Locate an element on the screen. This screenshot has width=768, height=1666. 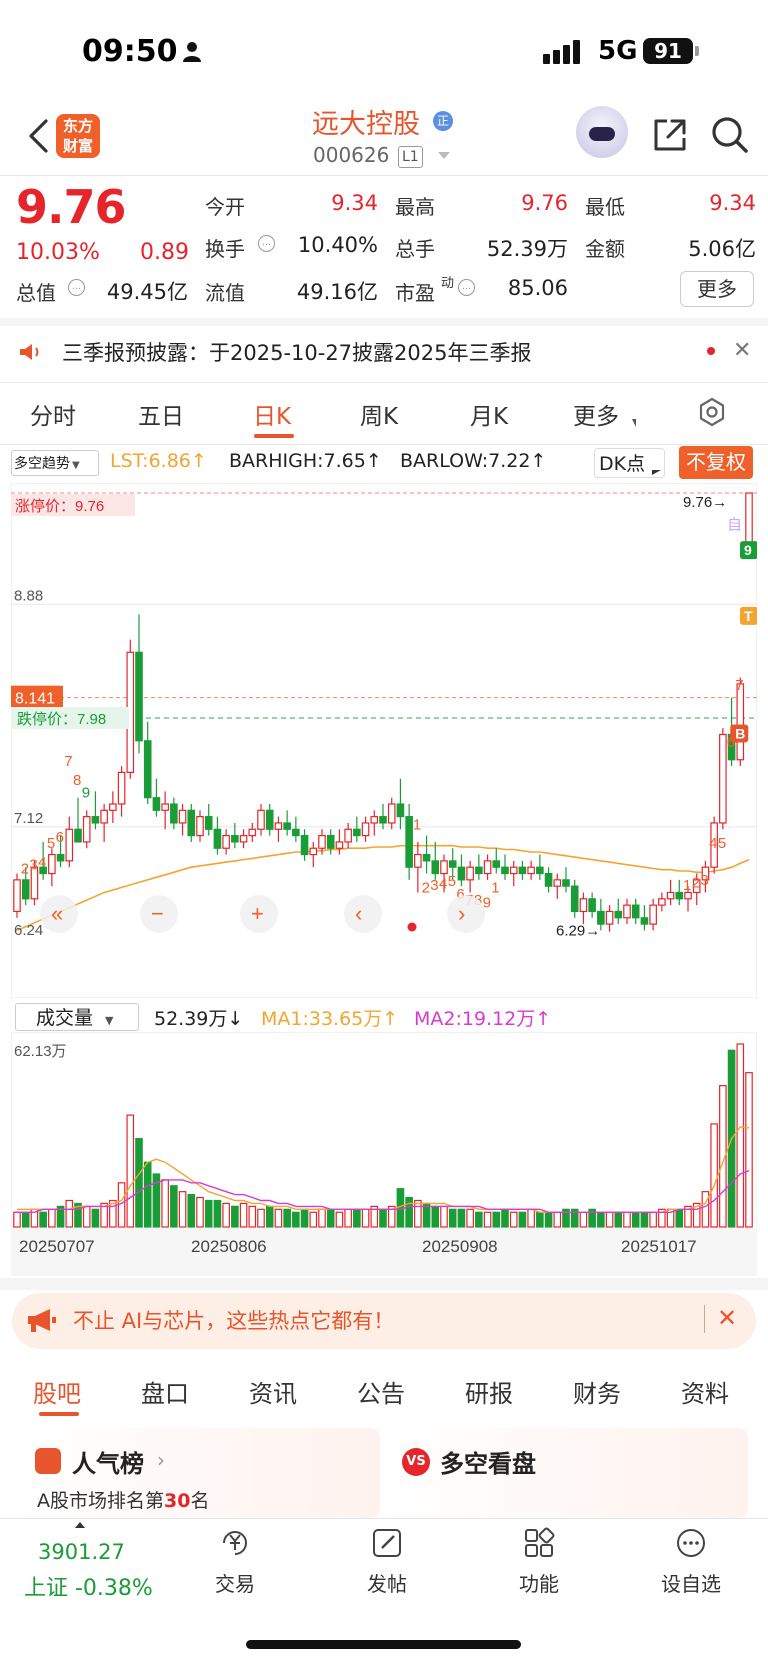
turnover-value: 10.40% is located at coordinates (337, 245).